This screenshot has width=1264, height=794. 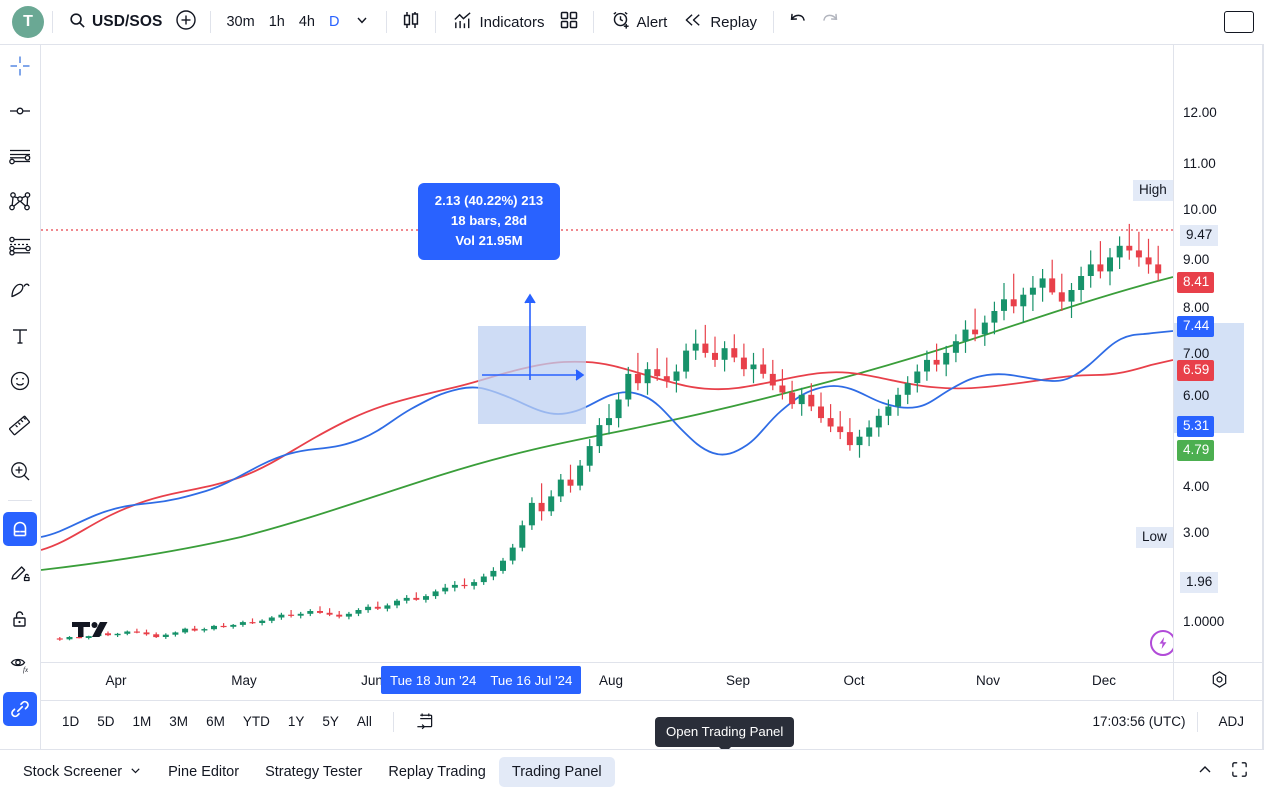 I want to click on hide-drawings-tool: fx, so click(x=20, y=664).